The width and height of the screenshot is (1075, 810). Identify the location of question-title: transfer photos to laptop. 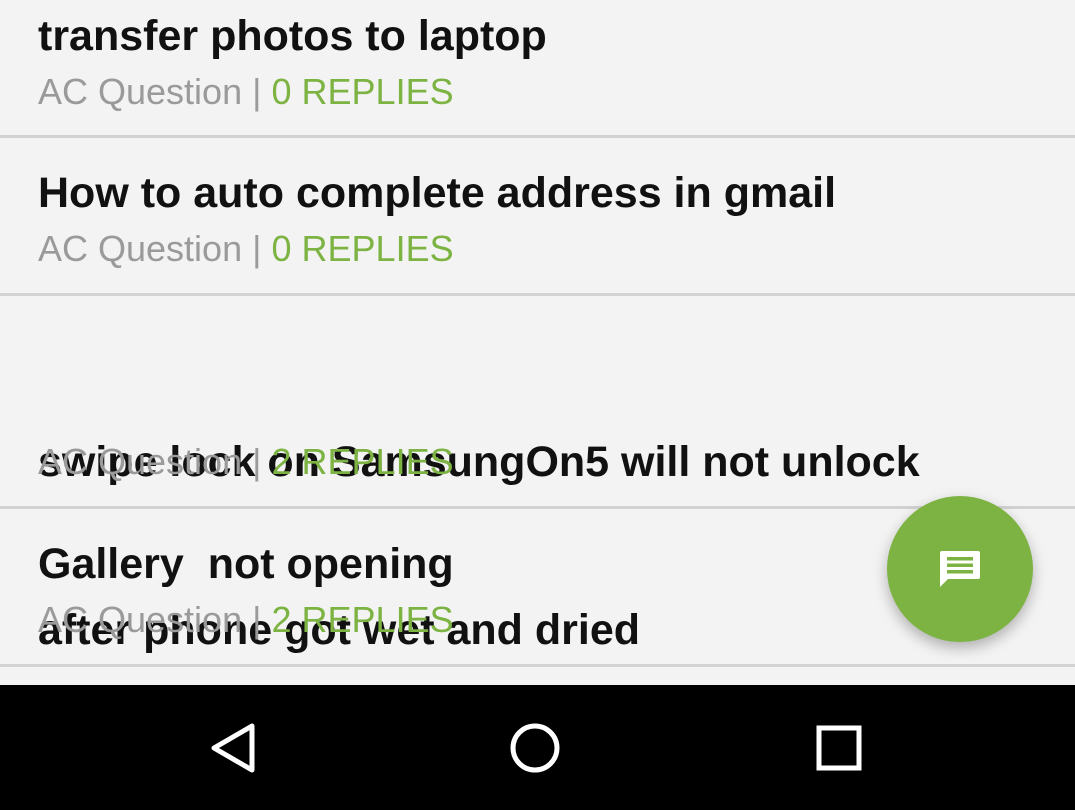
(292, 36).